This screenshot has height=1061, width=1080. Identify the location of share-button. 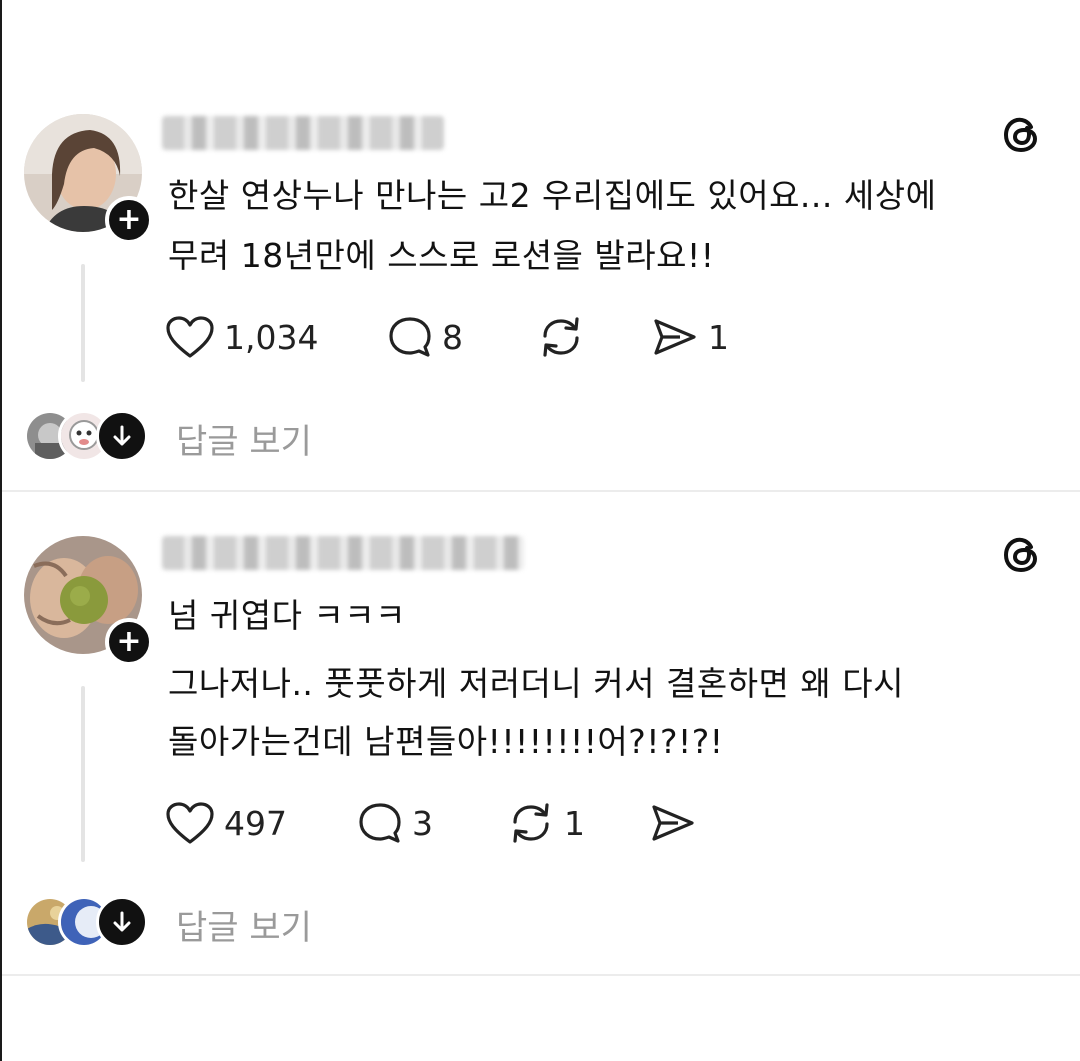
(677, 823).